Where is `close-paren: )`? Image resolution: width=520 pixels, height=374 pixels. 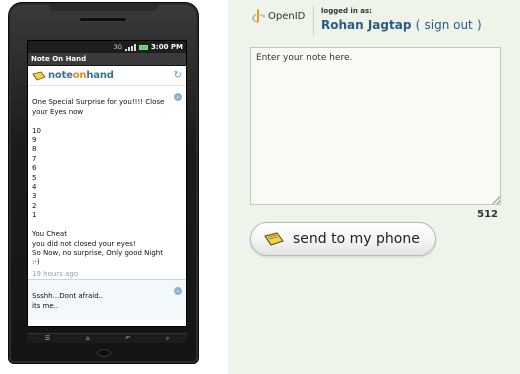
close-paren: ) is located at coordinates (479, 25).